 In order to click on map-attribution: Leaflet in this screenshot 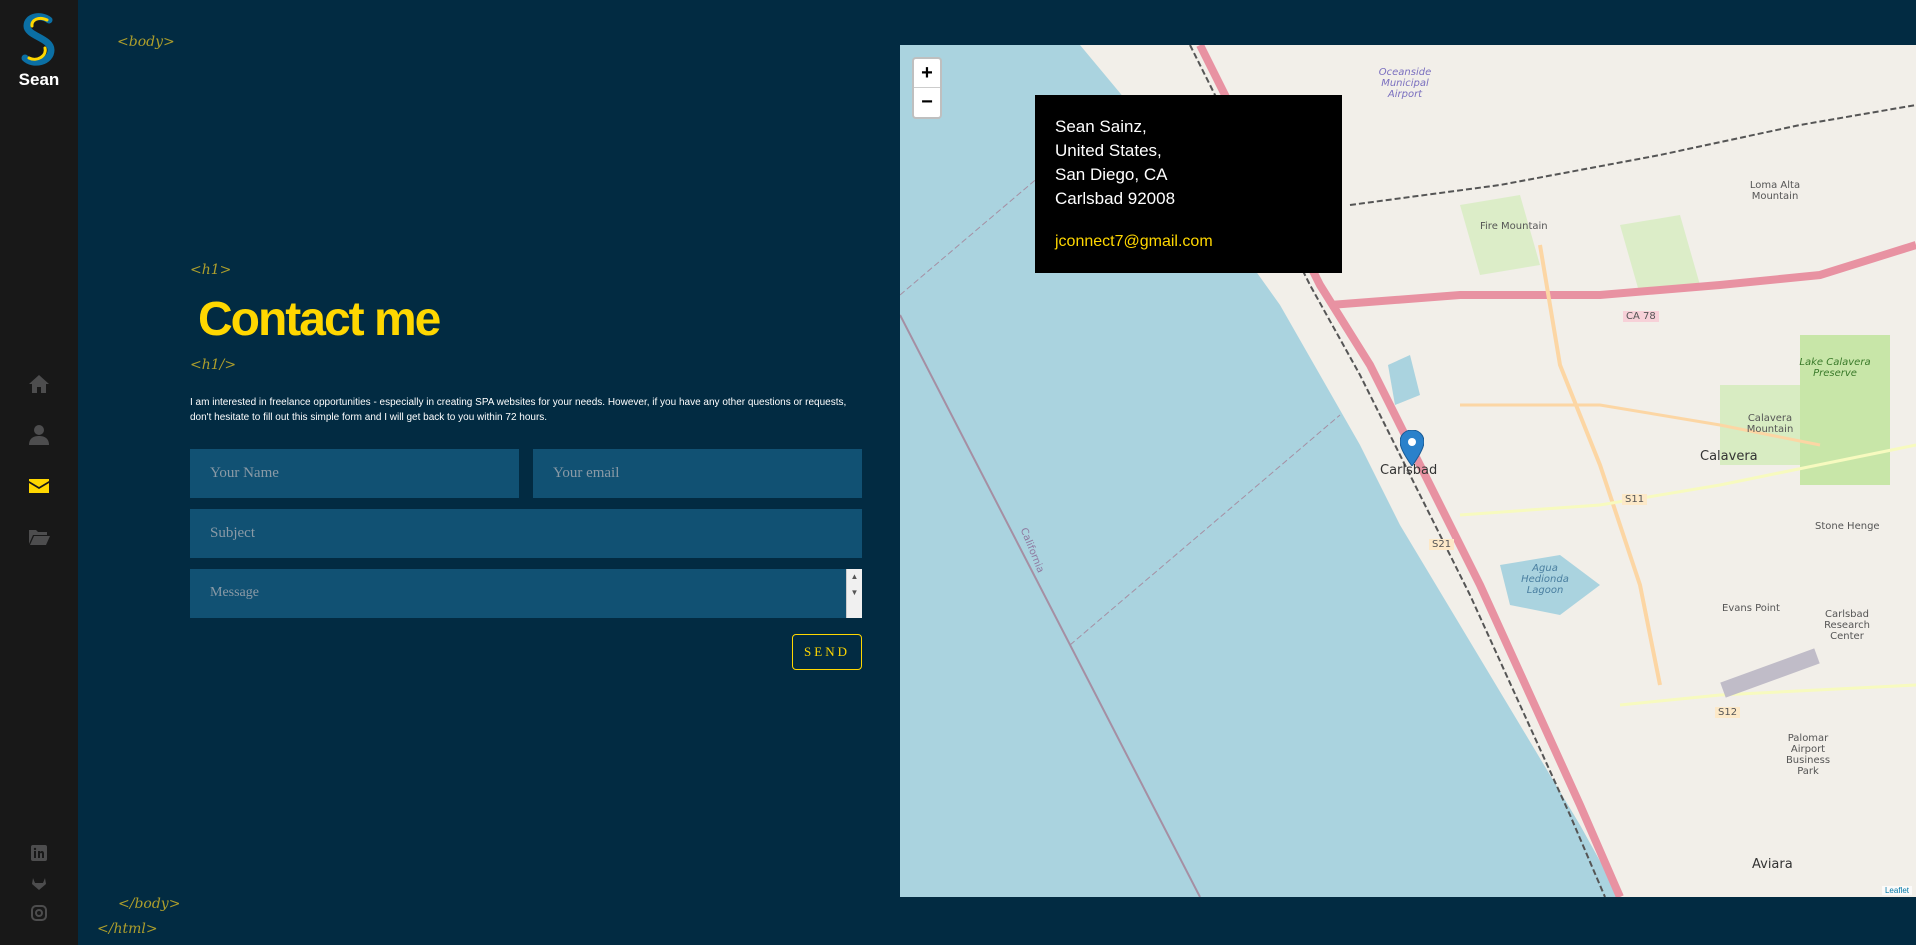, I will do `click(1896, 890)`.